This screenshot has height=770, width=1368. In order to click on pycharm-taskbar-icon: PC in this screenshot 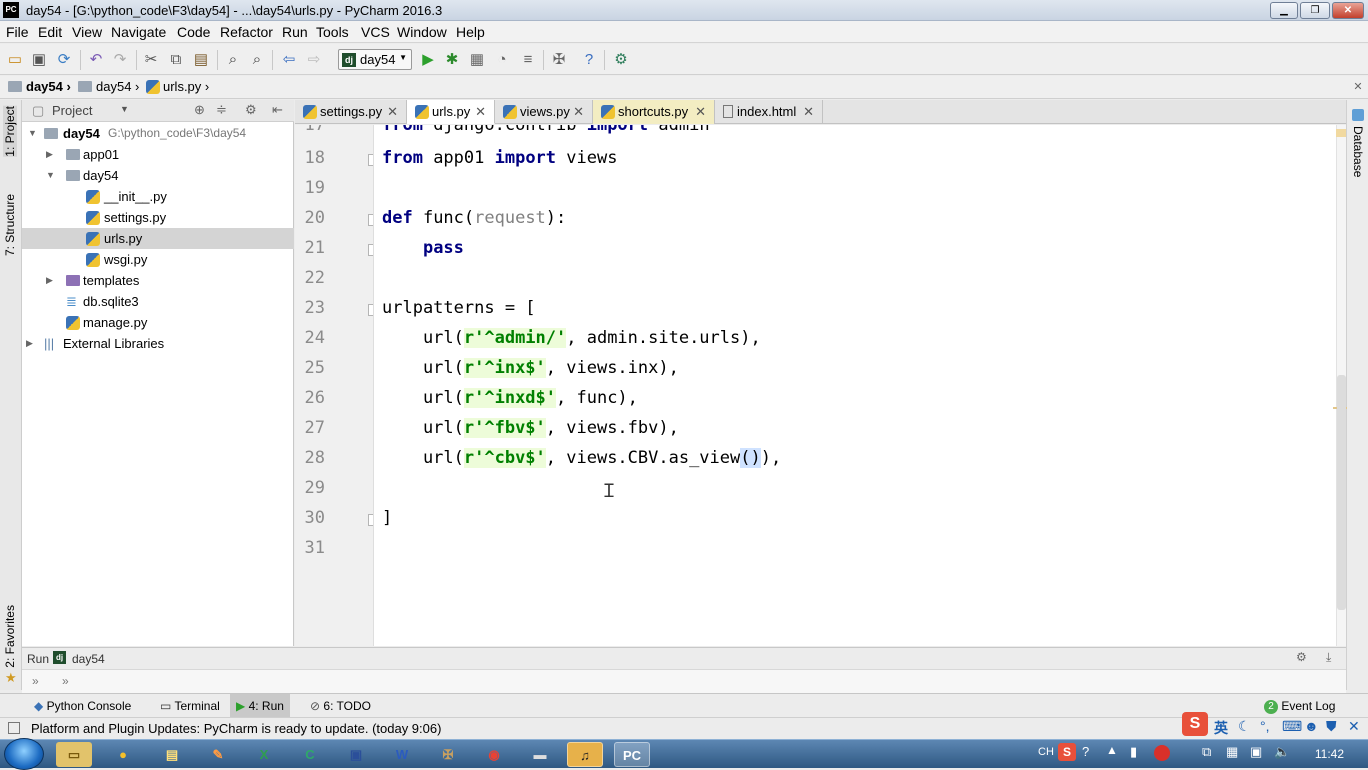, I will do `click(632, 754)`.